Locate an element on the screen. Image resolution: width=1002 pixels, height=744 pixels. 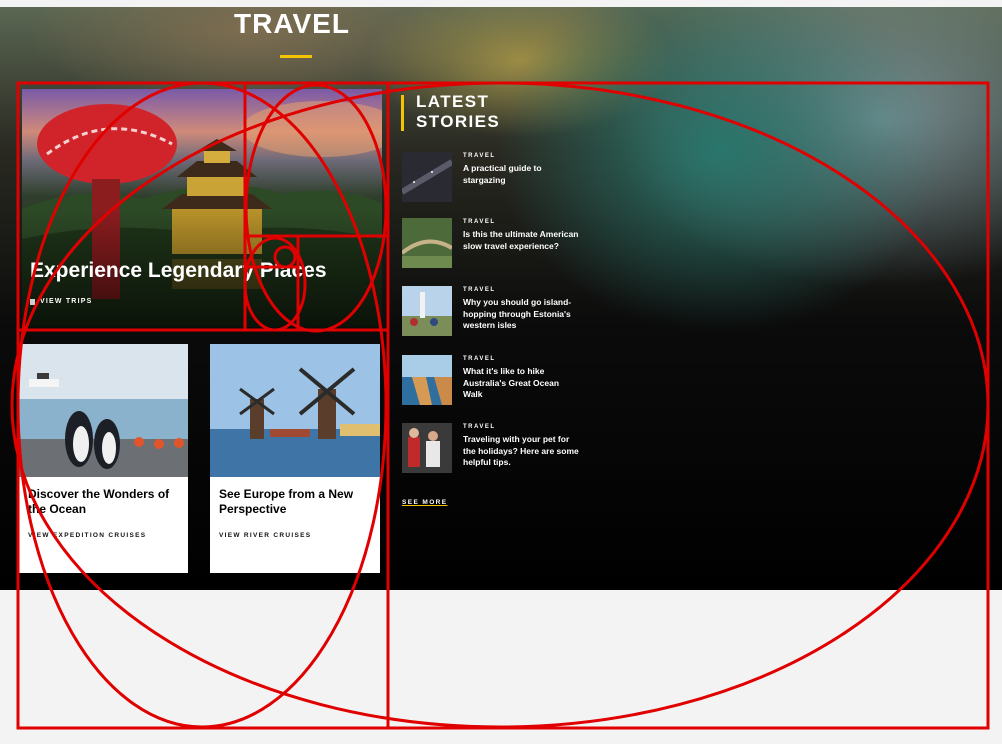
feature-title: Experience Legendary Places is located at coordinates (178, 271).